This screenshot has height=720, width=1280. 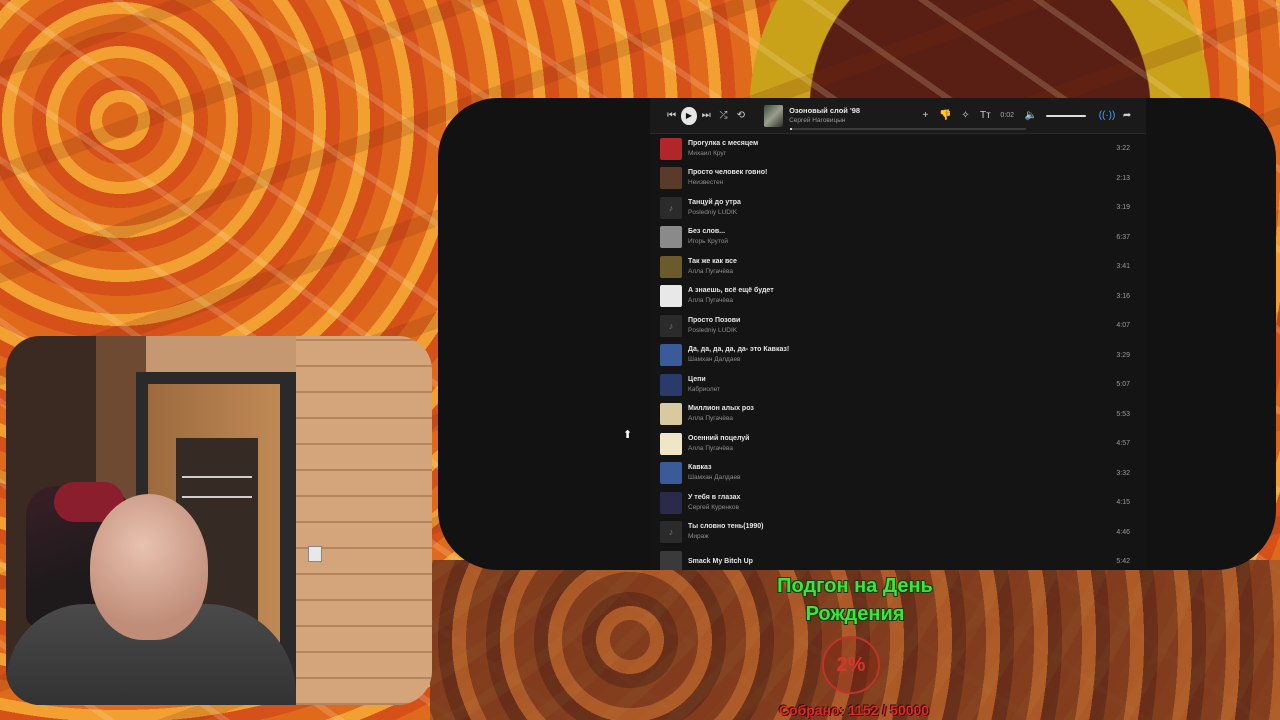 What do you see at coordinates (714, 498) in the screenshot?
I see `track-title: У тебя в глазах` at bounding box center [714, 498].